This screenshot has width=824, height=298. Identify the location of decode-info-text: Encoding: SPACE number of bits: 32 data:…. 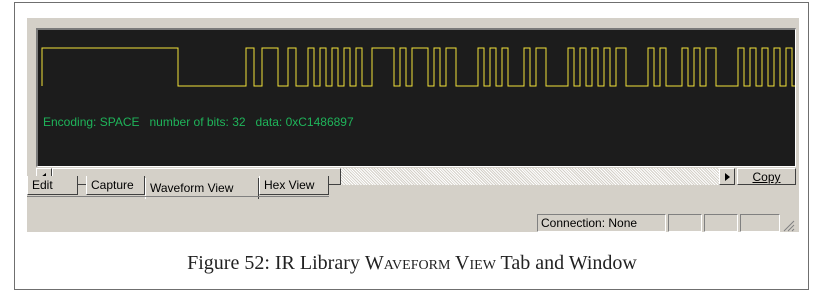
(198, 122).